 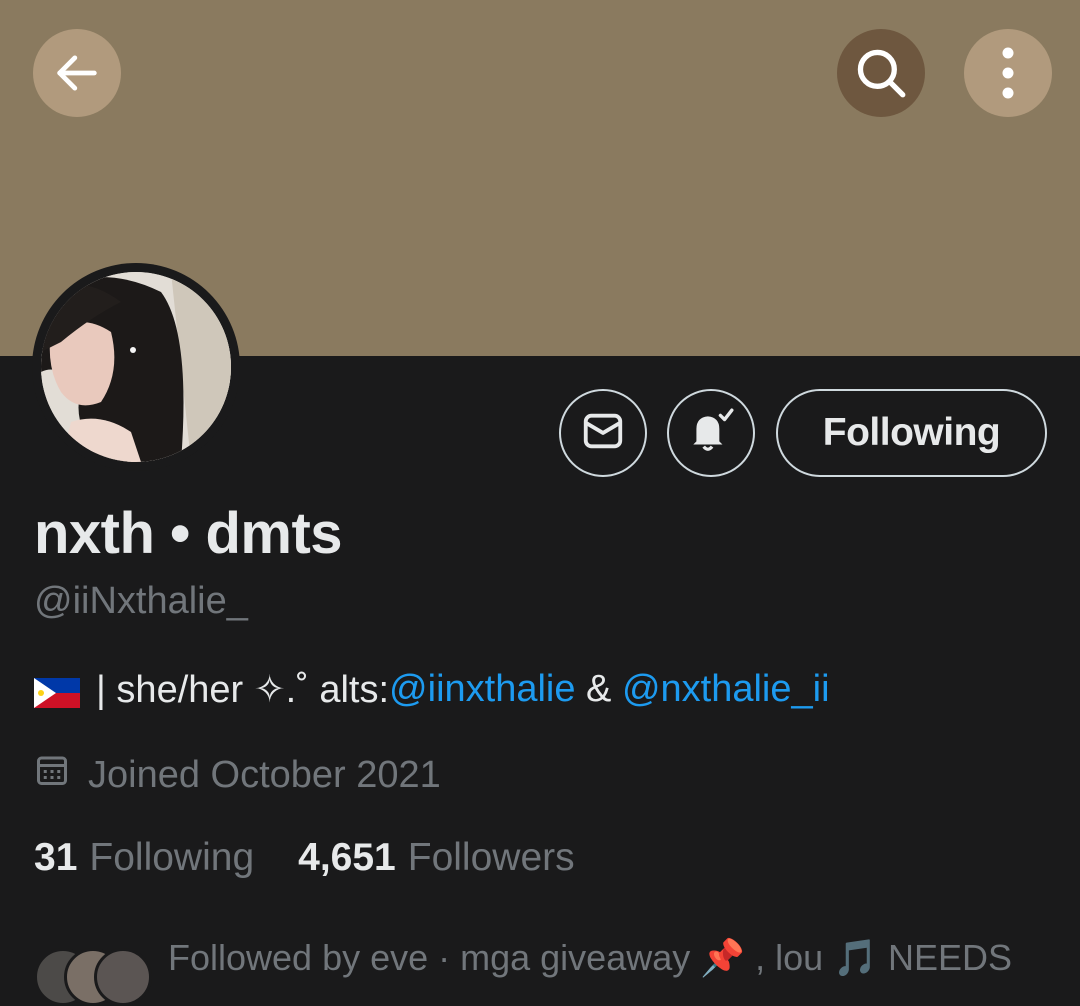 I want to click on bell-subscribed-icon, so click(x=711, y=433).